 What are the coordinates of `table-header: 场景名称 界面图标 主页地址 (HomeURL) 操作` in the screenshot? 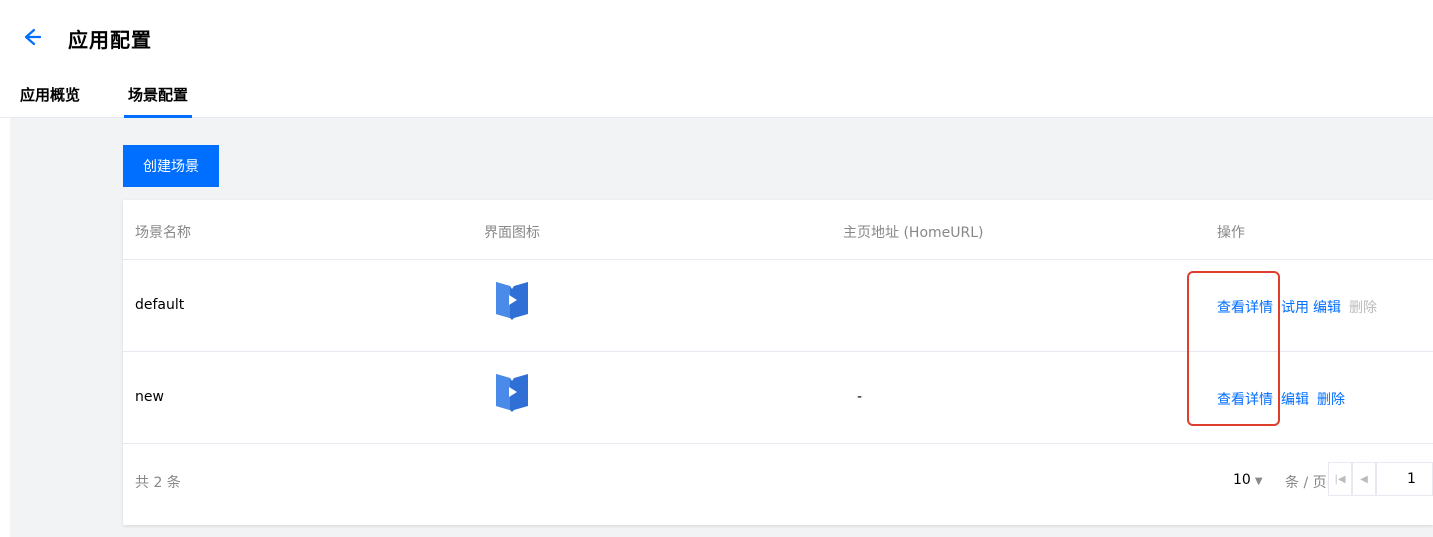 It's located at (778, 230).